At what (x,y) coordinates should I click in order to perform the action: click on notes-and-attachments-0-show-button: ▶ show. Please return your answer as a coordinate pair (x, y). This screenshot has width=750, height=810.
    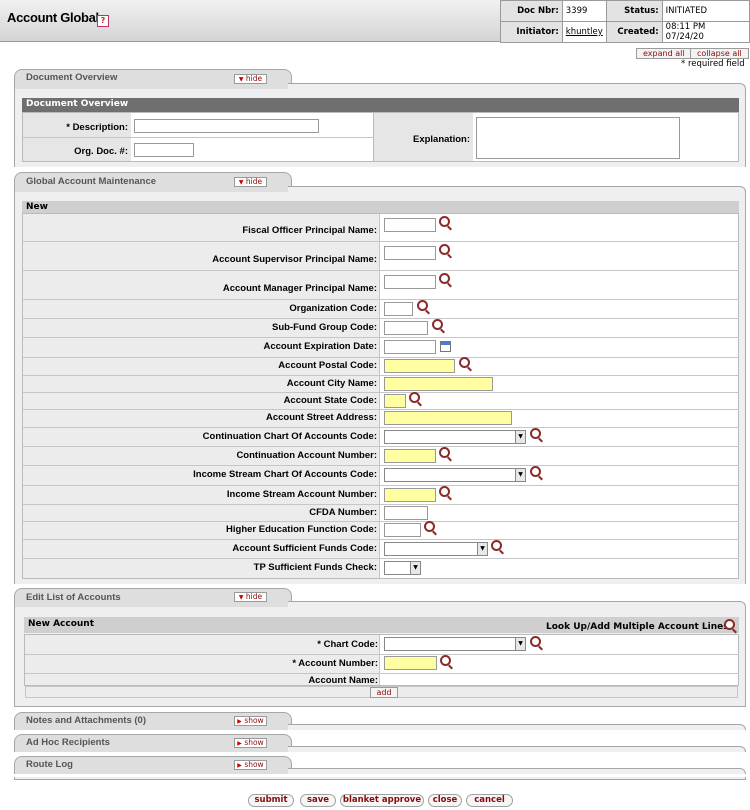
    Looking at the image, I should click on (250, 721).